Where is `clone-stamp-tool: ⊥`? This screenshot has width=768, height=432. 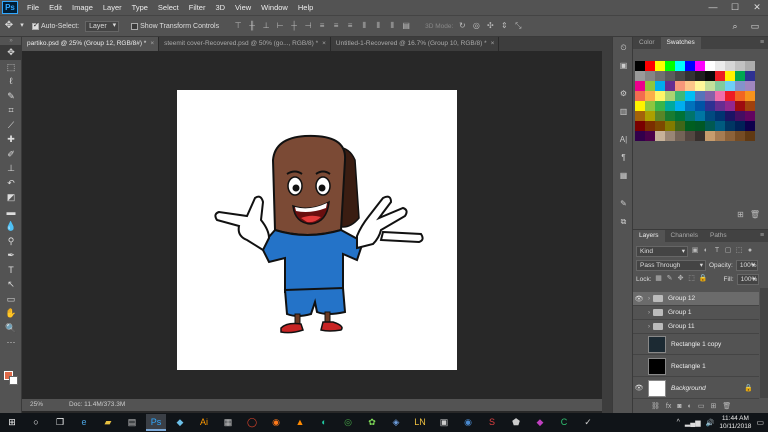
clone-stamp-tool: ⊥ is located at coordinates (11, 168).